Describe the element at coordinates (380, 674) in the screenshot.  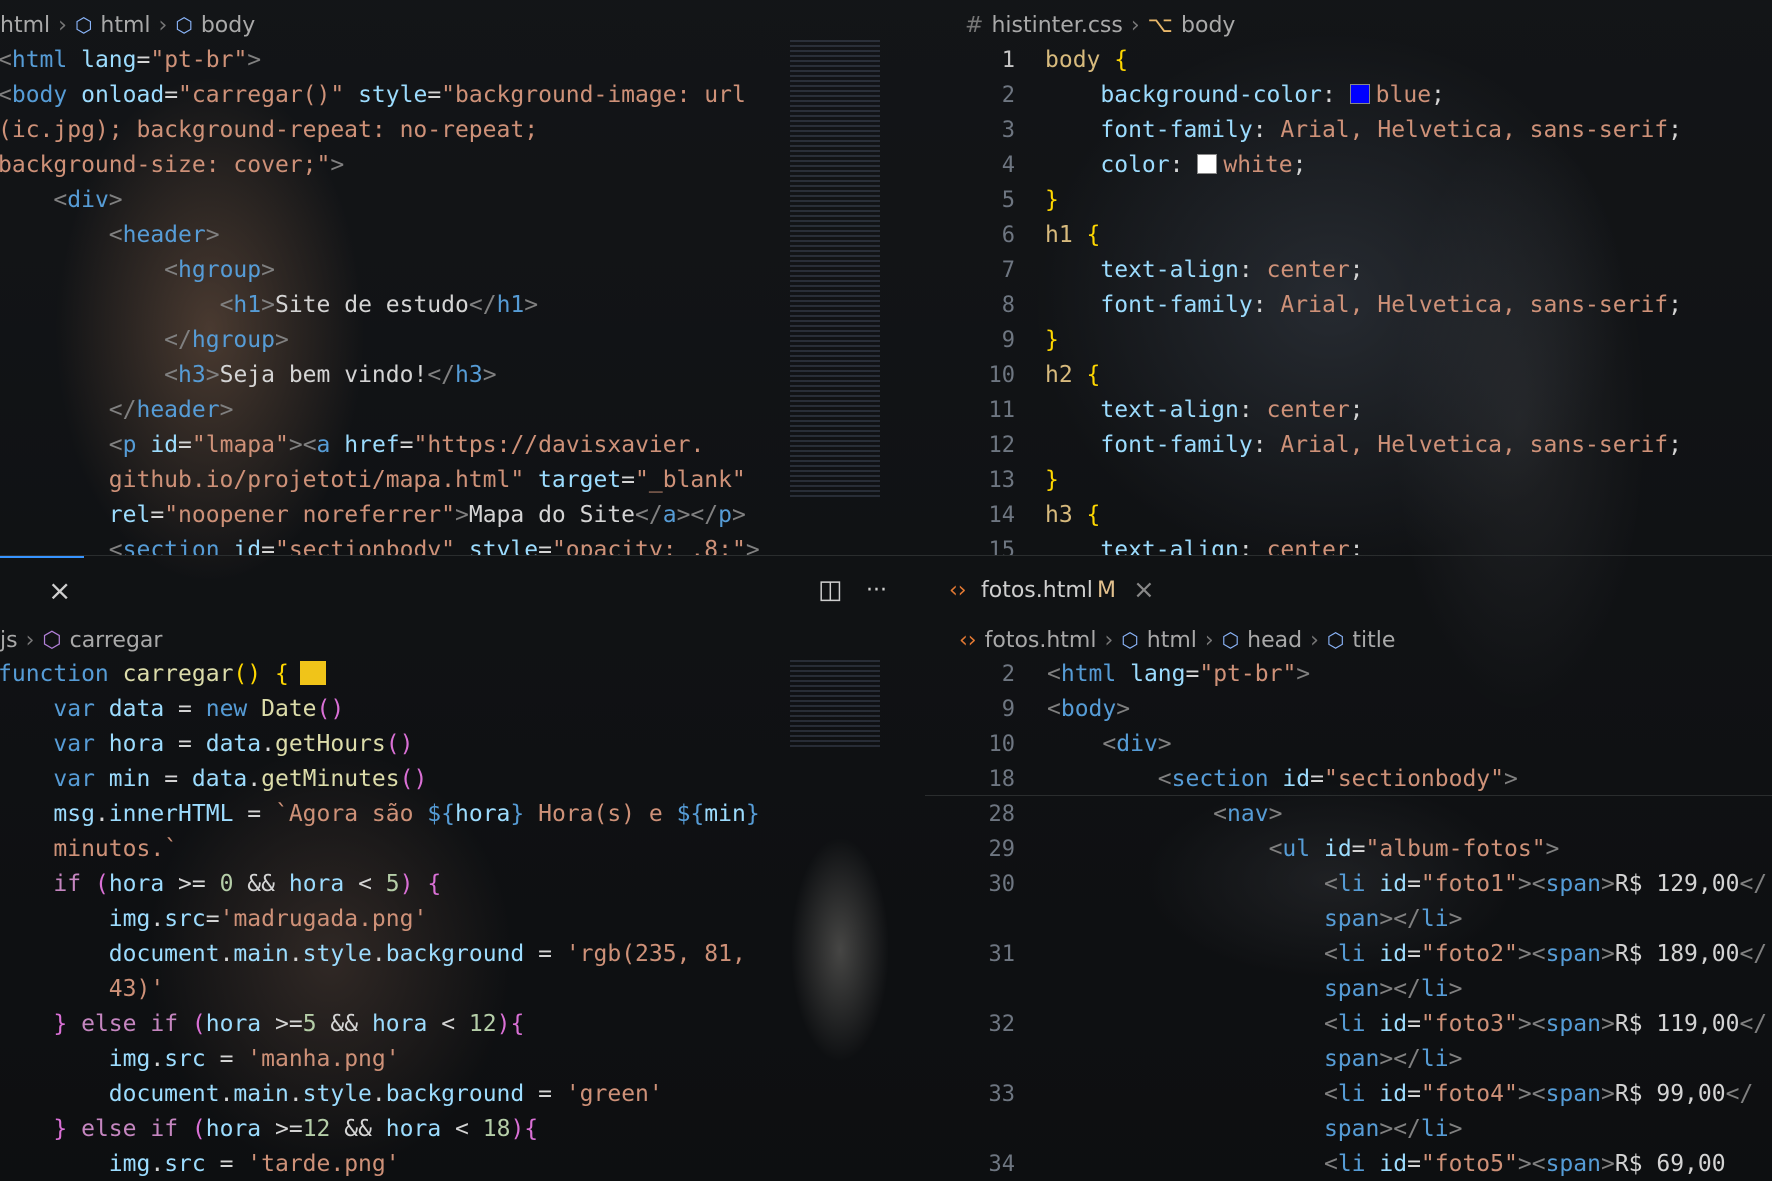
I see `code-line: function carregar() {` at that location.